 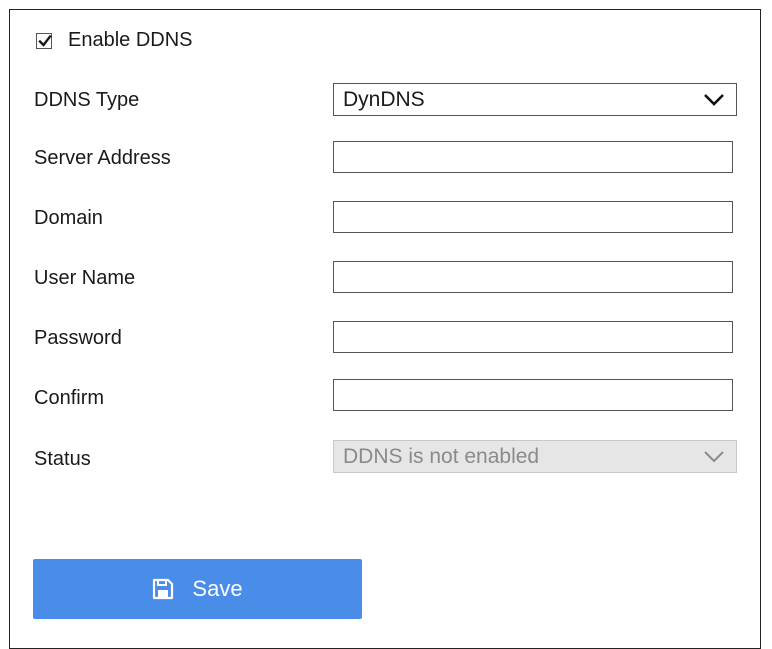 I want to click on server-address-input, so click(x=533, y=157).